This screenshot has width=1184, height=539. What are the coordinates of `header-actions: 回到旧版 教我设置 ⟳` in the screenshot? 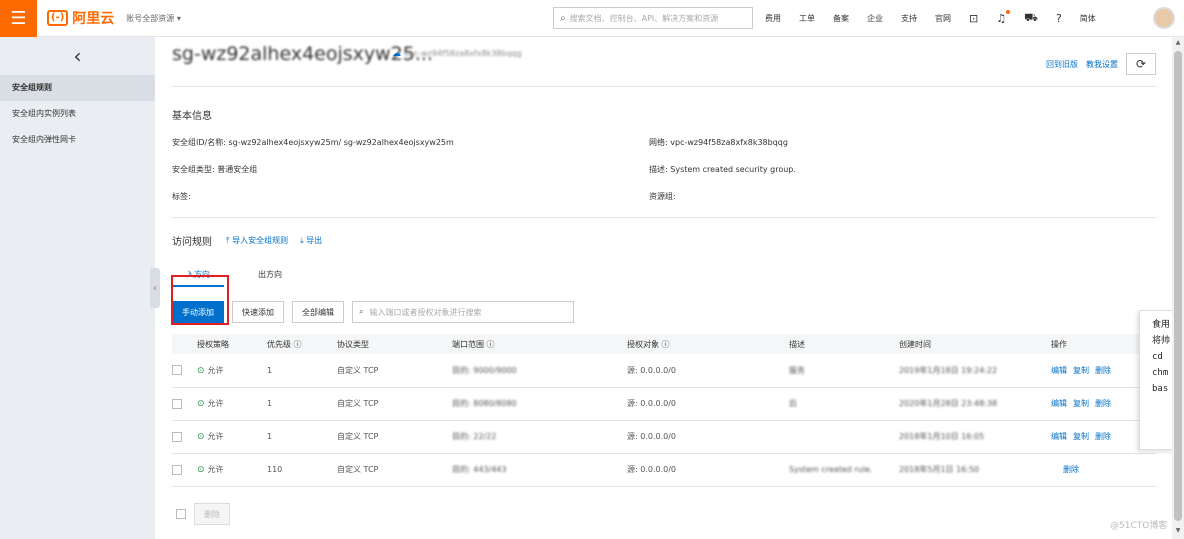 It's located at (1101, 64).